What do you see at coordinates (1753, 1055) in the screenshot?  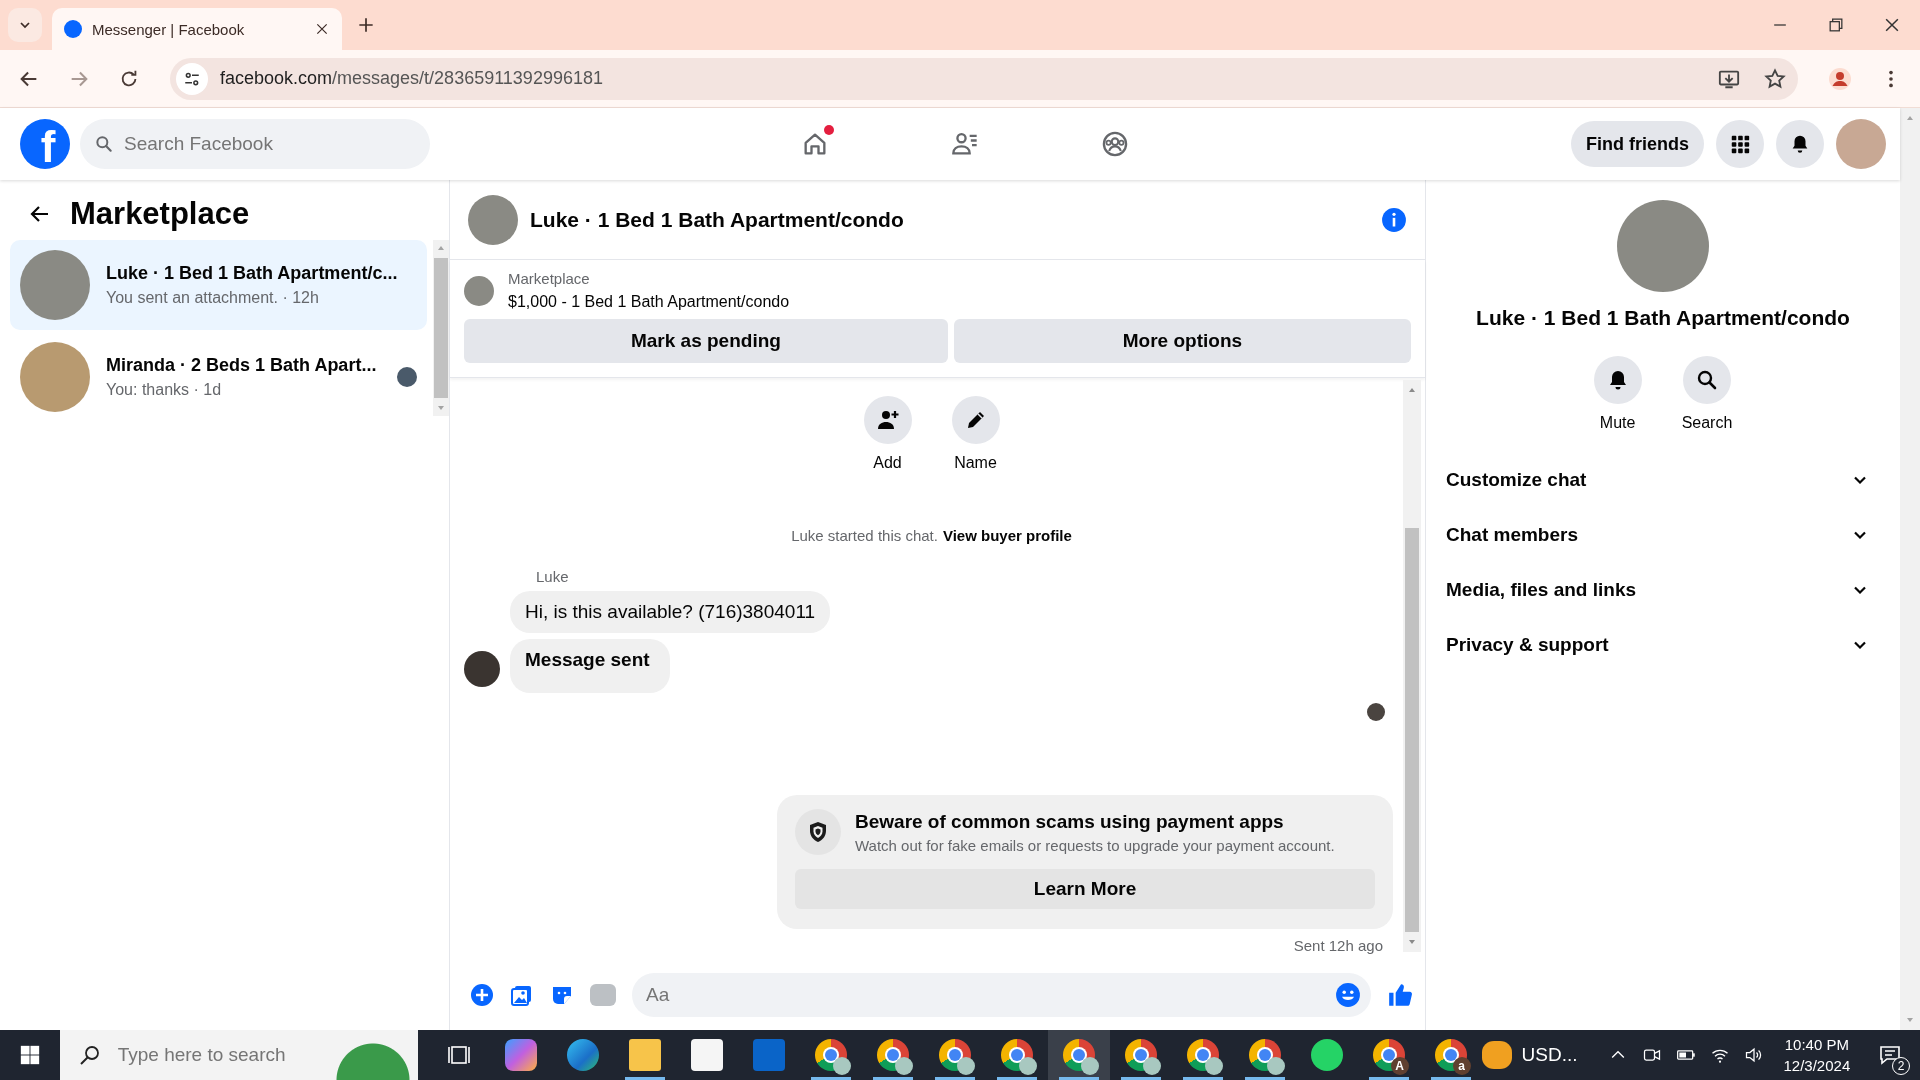 I see `volume-icon` at bounding box center [1753, 1055].